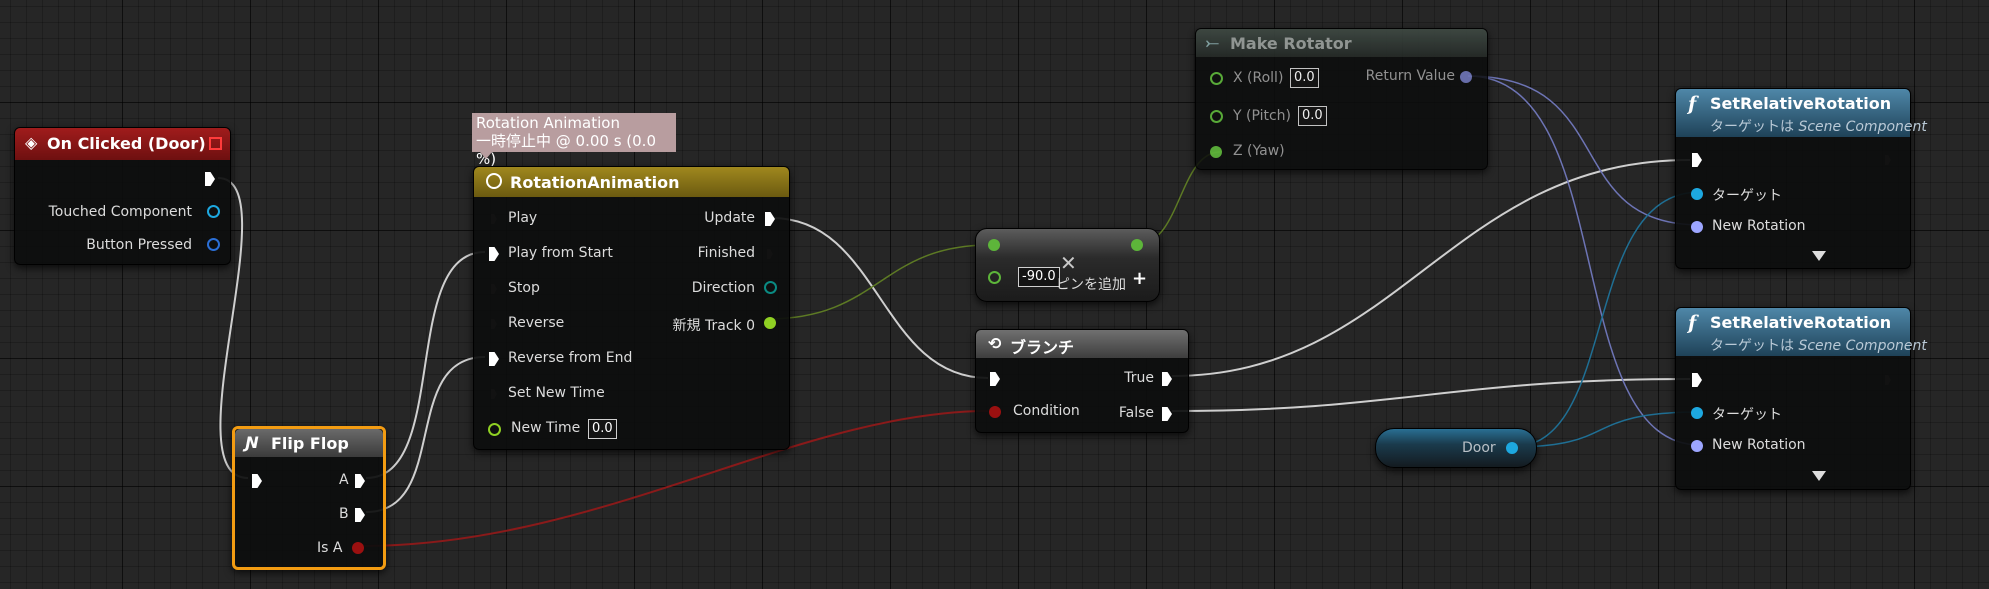 This screenshot has width=1989, height=589. I want to click on pin-update-label: Update, so click(729, 218).